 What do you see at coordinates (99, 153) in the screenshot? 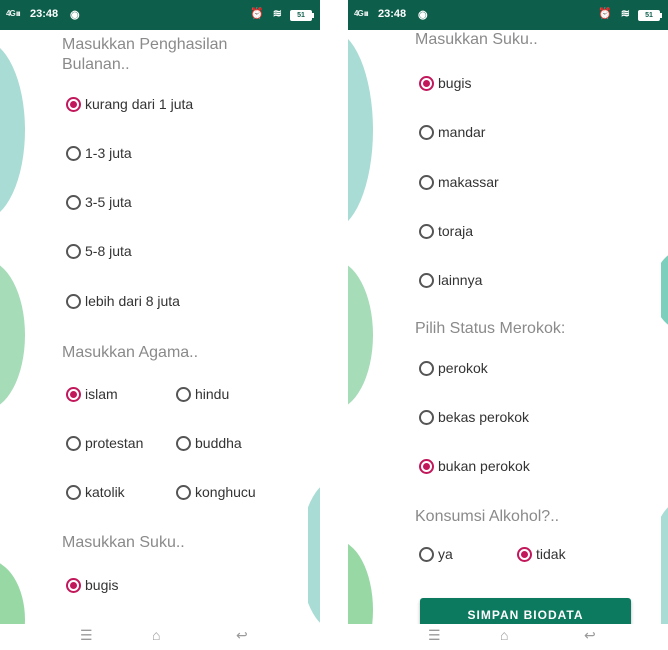
I see `radio-income-1: 1-3 juta` at bounding box center [99, 153].